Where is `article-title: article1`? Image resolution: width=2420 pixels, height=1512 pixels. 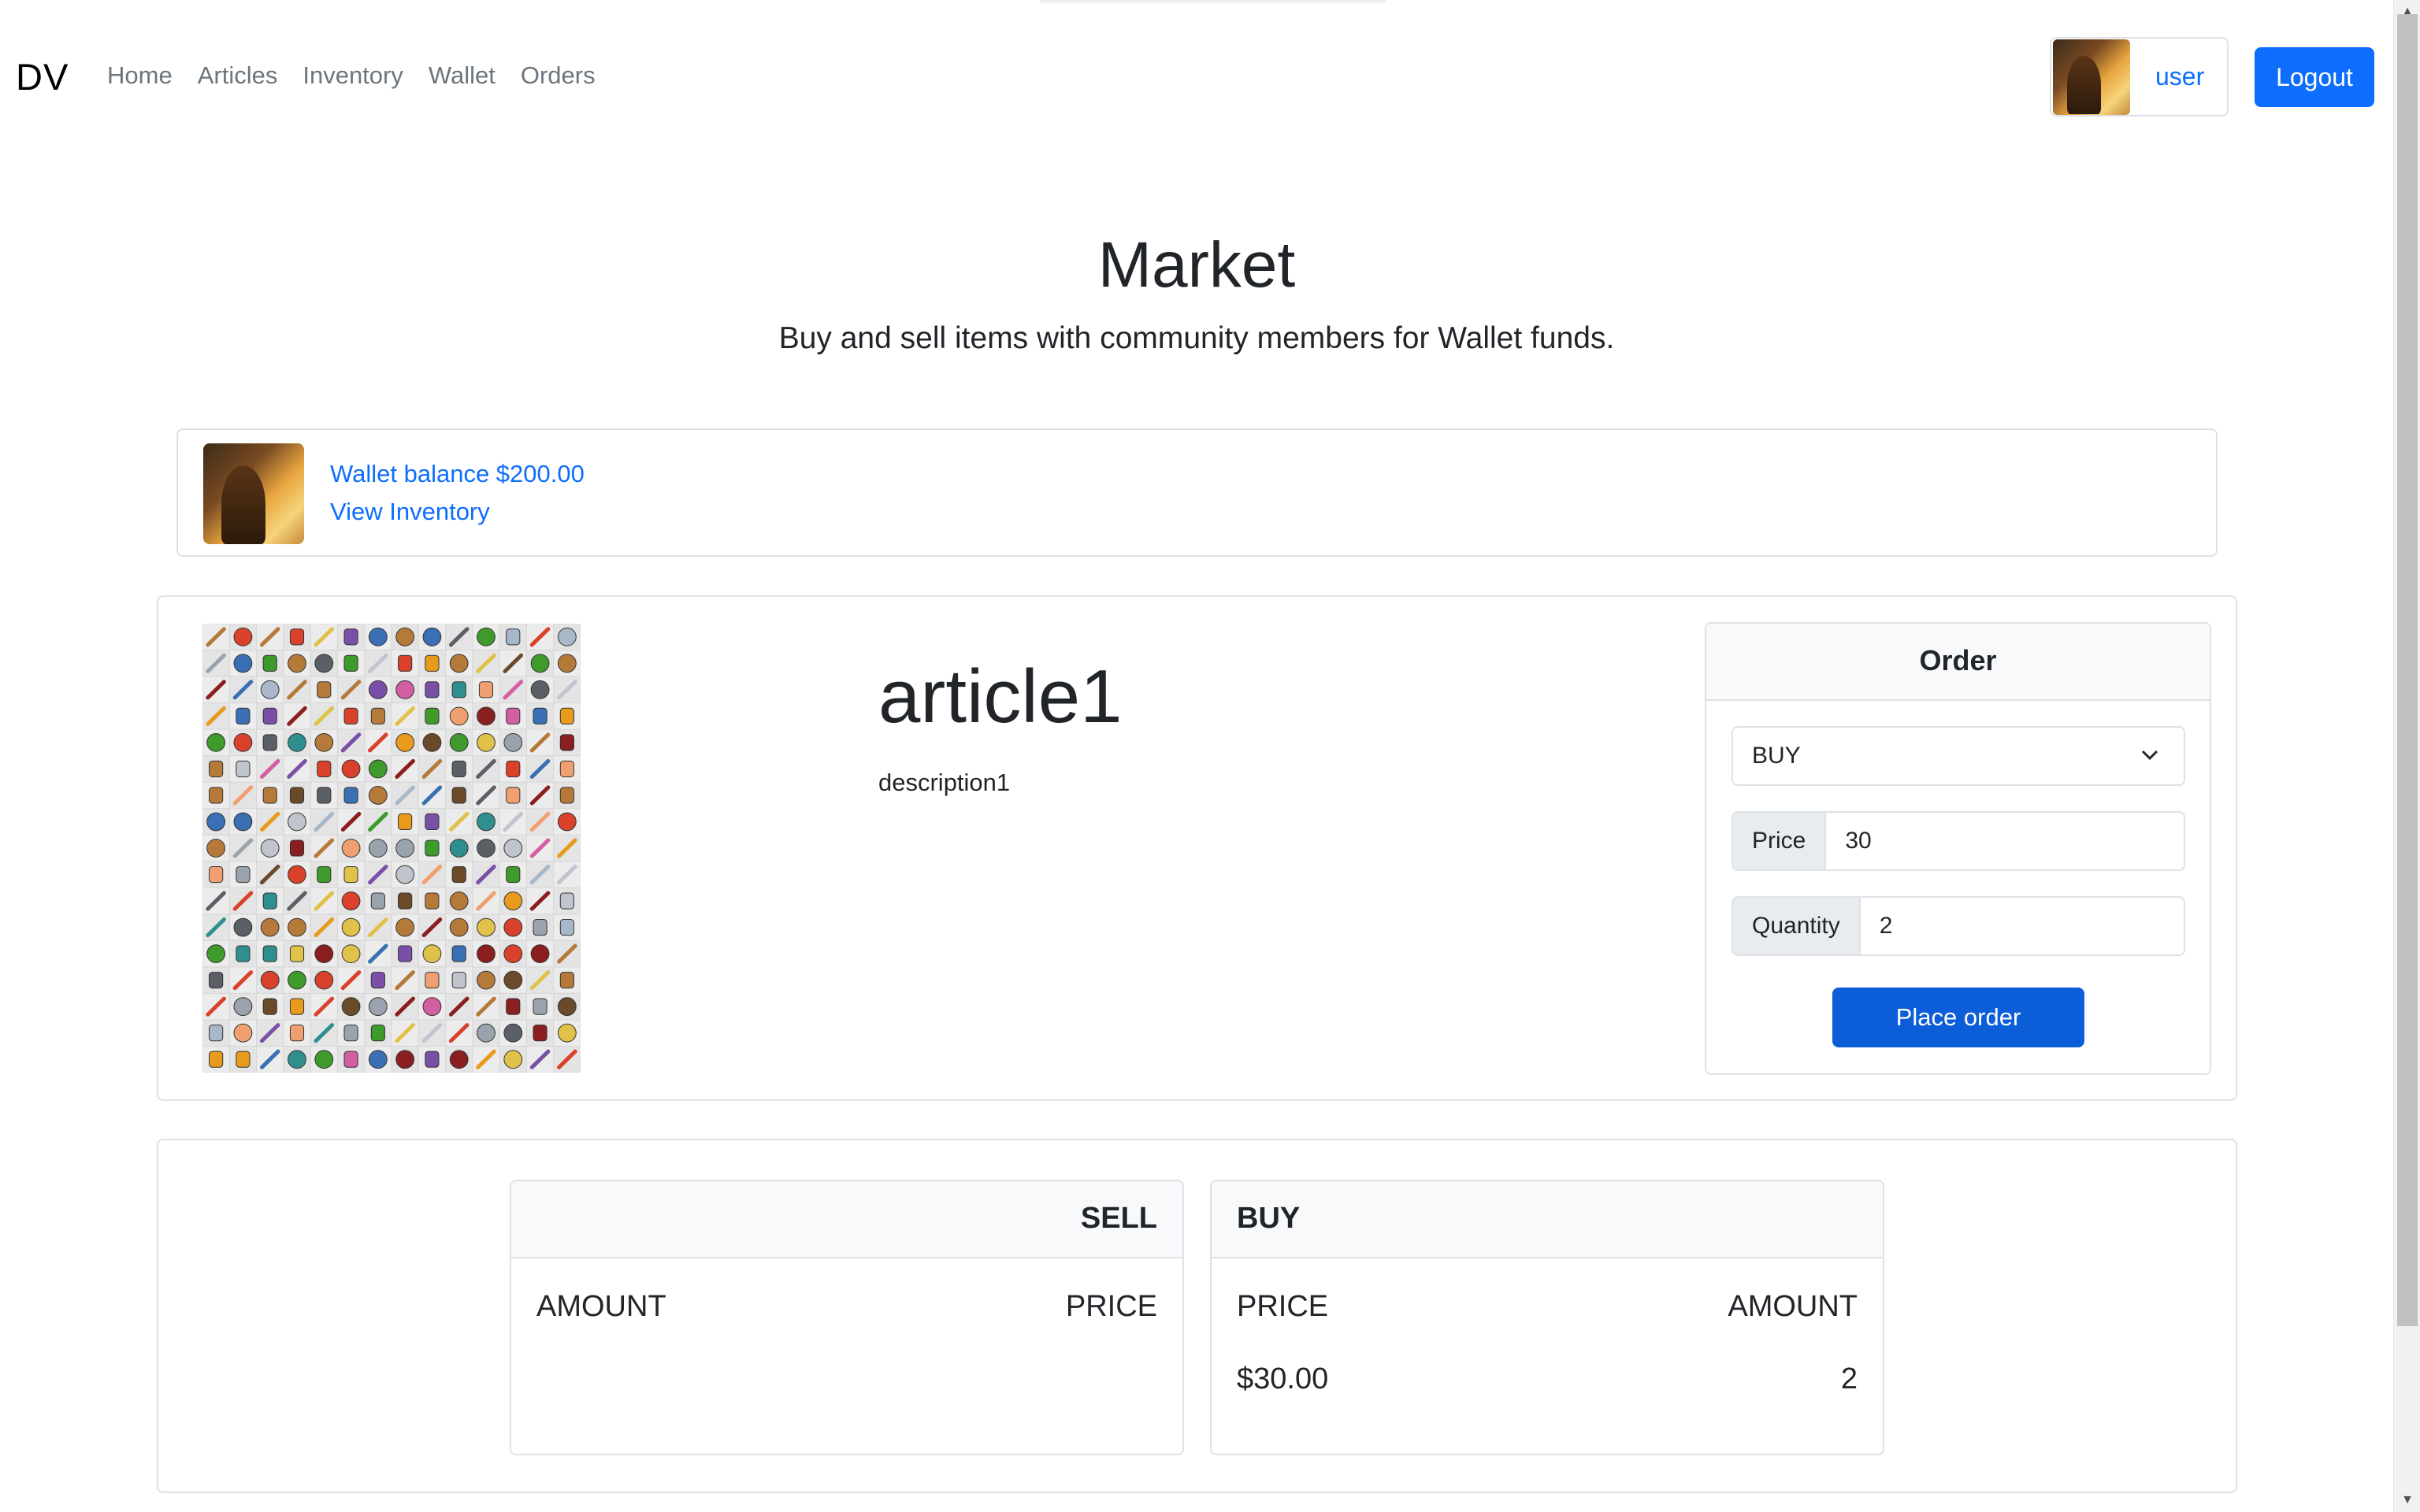
article-title: article1 is located at coordinates (1000, 696).